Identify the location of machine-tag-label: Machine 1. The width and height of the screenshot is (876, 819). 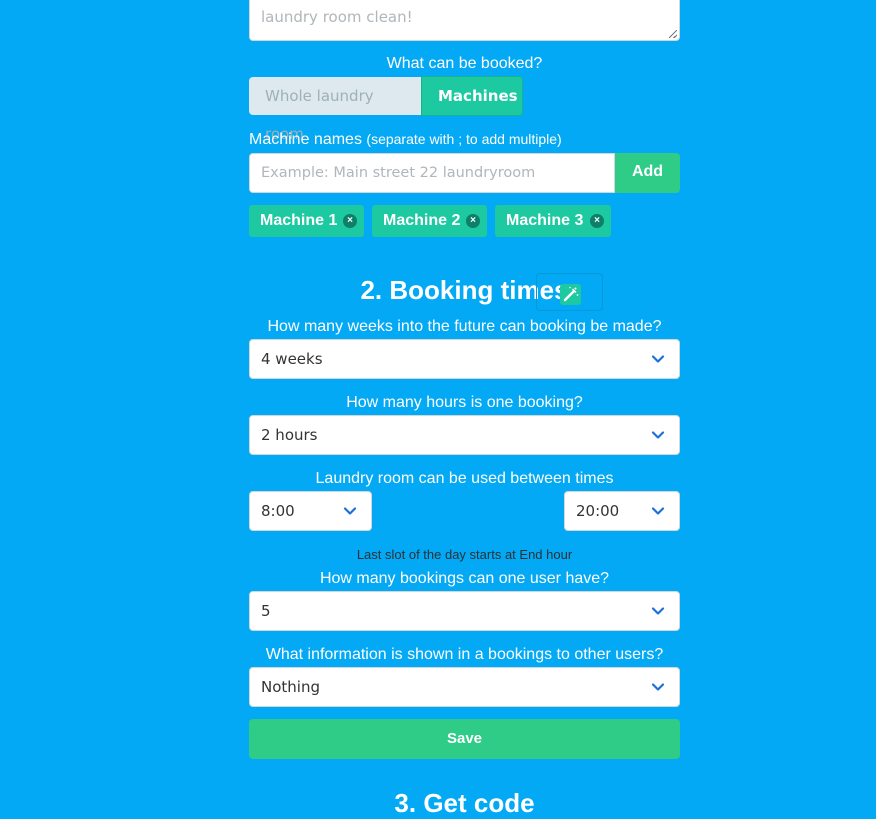
(299, 220).